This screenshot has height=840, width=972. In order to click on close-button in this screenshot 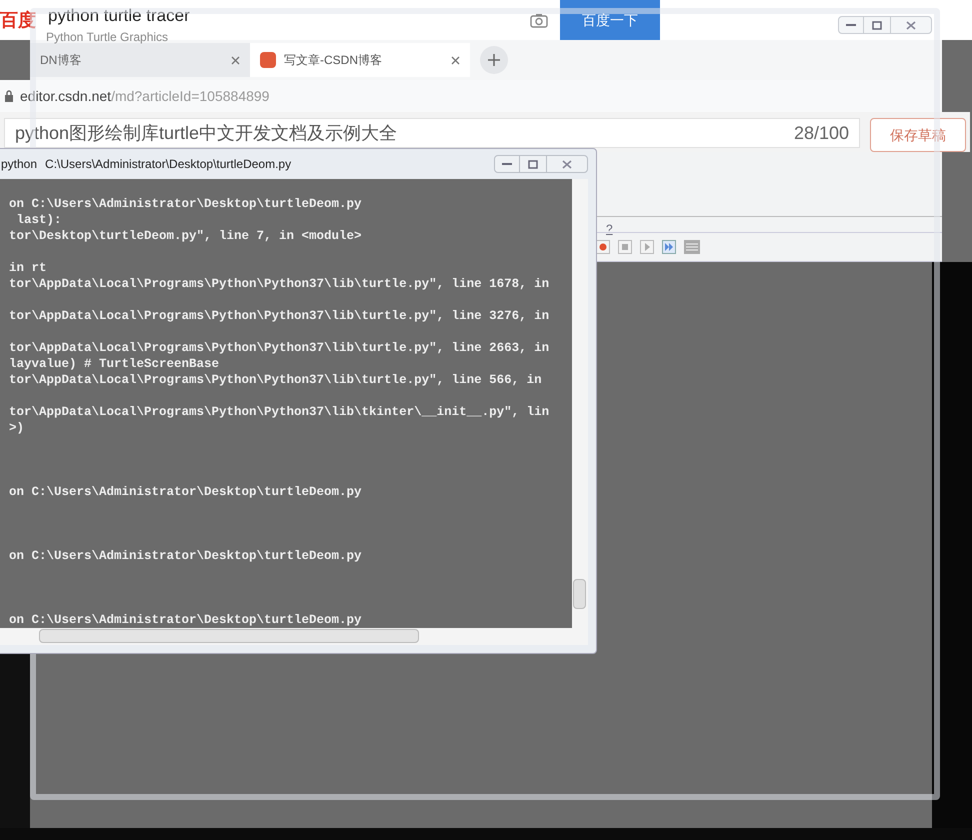, I will do `click(567, 164)`.